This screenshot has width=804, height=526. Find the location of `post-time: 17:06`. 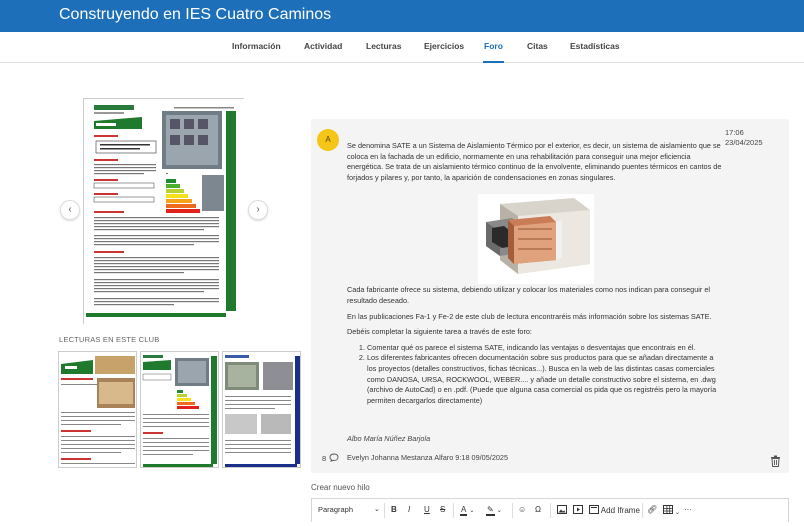

post-time: 17:06 is located at coordinates (734, 132).